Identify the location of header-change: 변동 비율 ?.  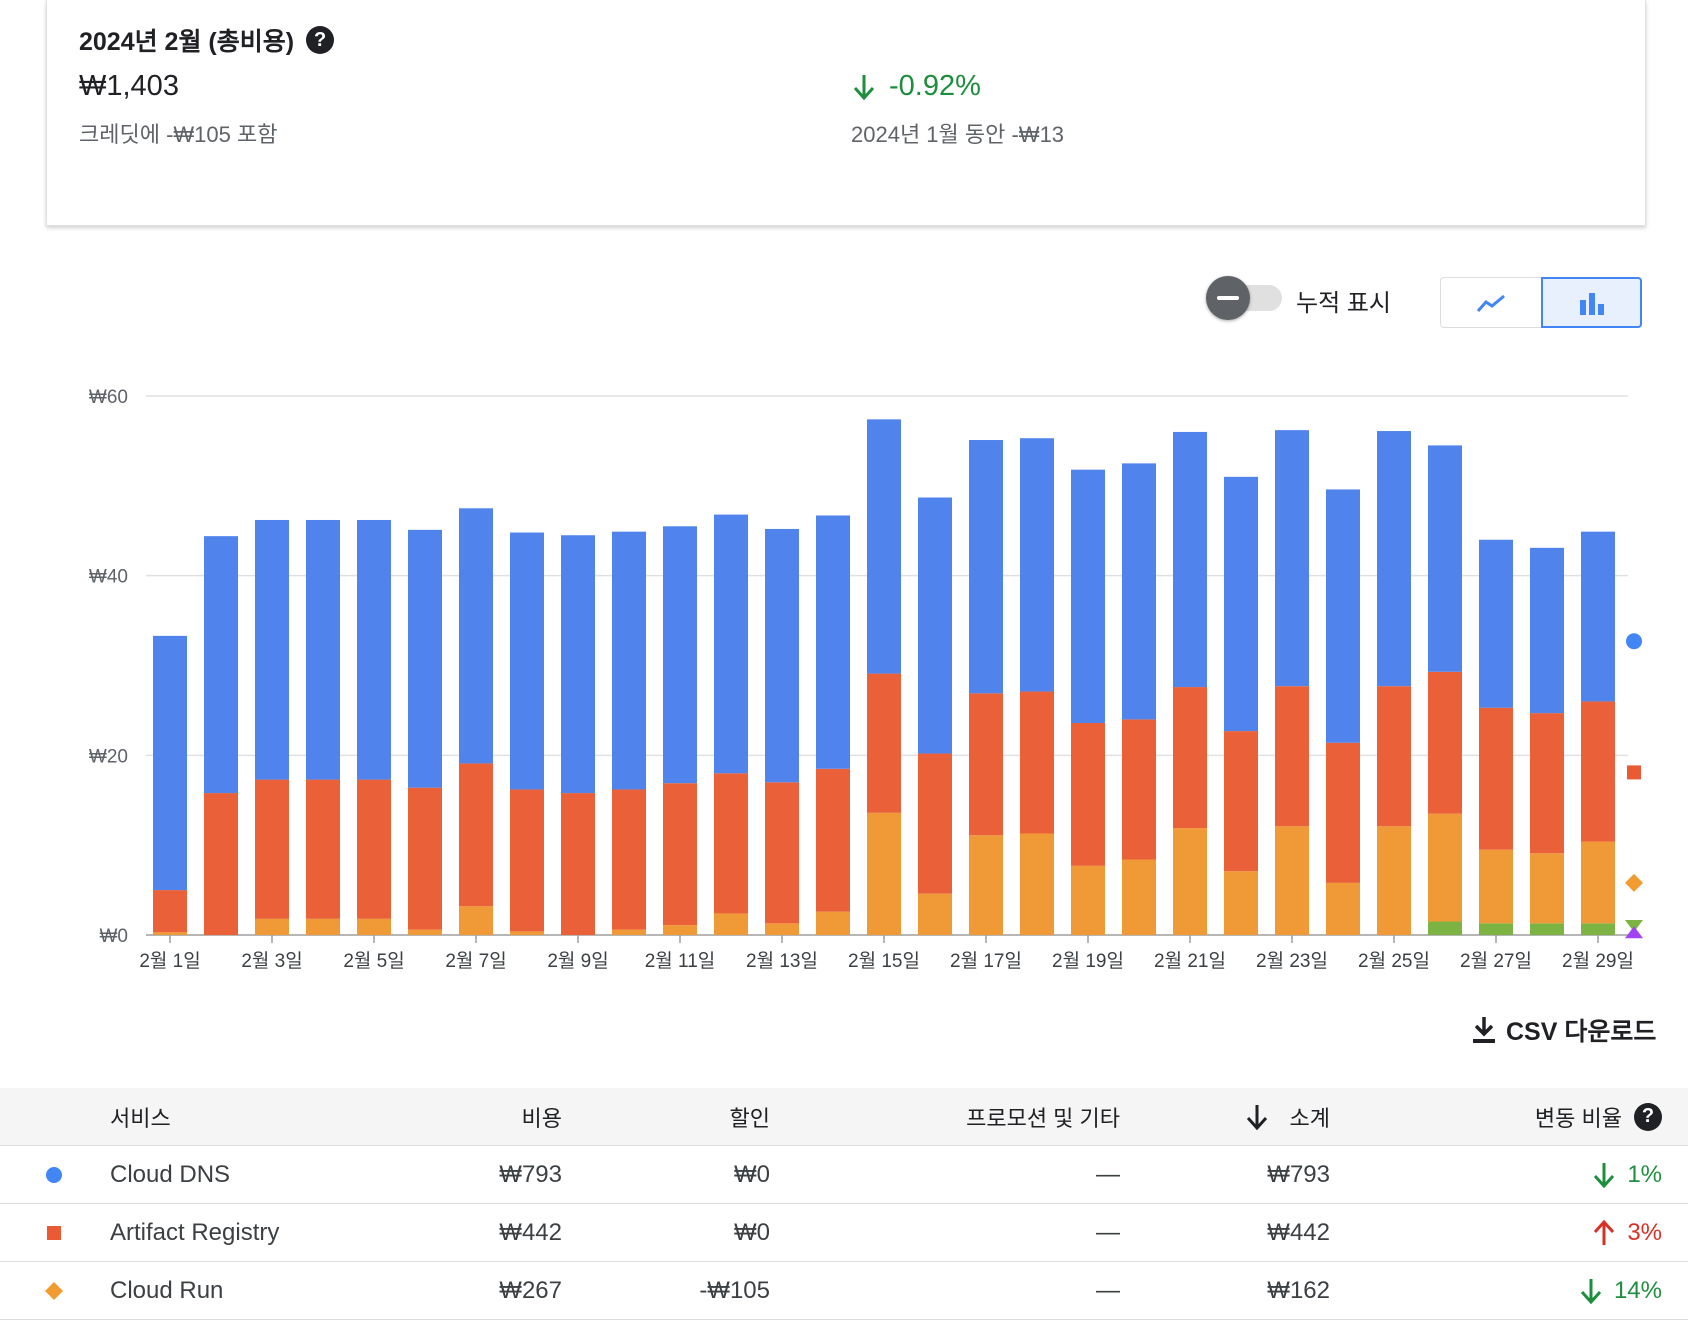
(1598, 1116).